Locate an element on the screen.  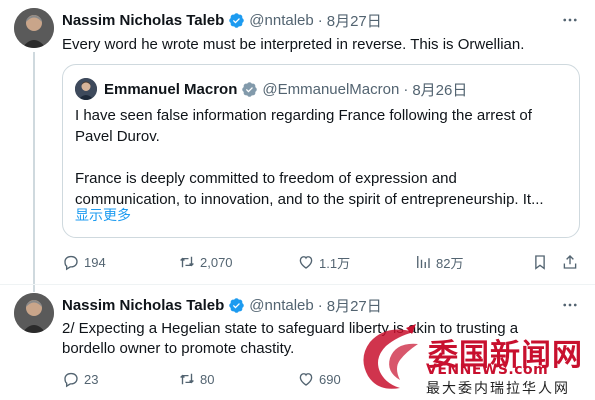
thread-connector-line is located at coordinates (34, 172).